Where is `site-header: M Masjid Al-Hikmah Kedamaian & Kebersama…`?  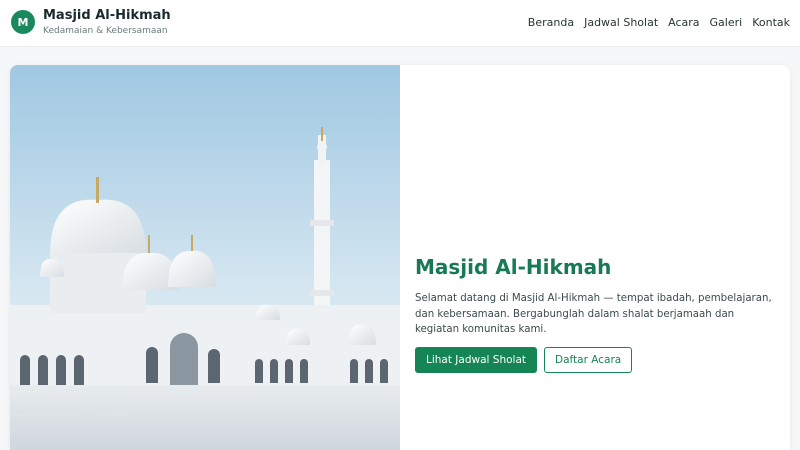
site-header: M Masjid Al-Hikmah Kedamaian & Kebersama… is located at coordinates (400, 23).